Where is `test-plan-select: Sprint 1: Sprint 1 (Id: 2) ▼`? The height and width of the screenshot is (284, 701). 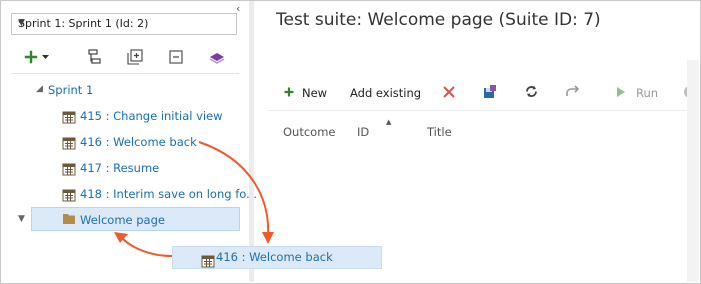 test-plan-select: Sprint 1: Sprint 1 (Id: 2) ▼ is located at coordinates (124, 24).